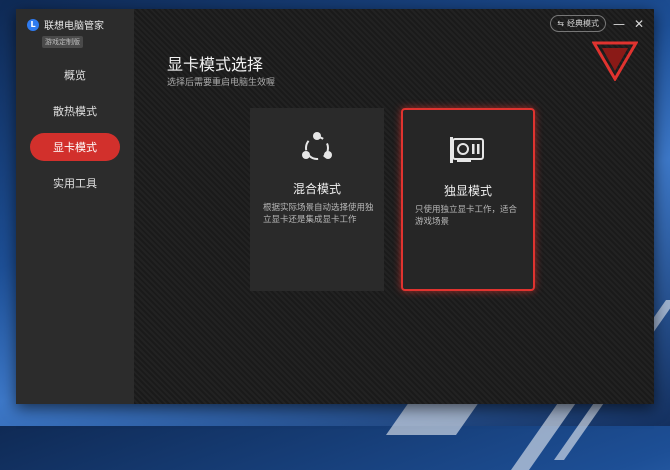  I want to click on sidebar-item-overview: 概览, so click(75, 75).